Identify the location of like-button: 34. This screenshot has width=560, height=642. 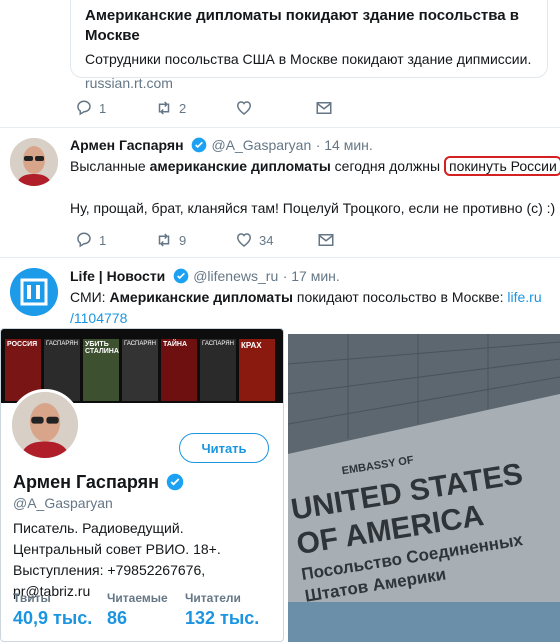
(276, 240).